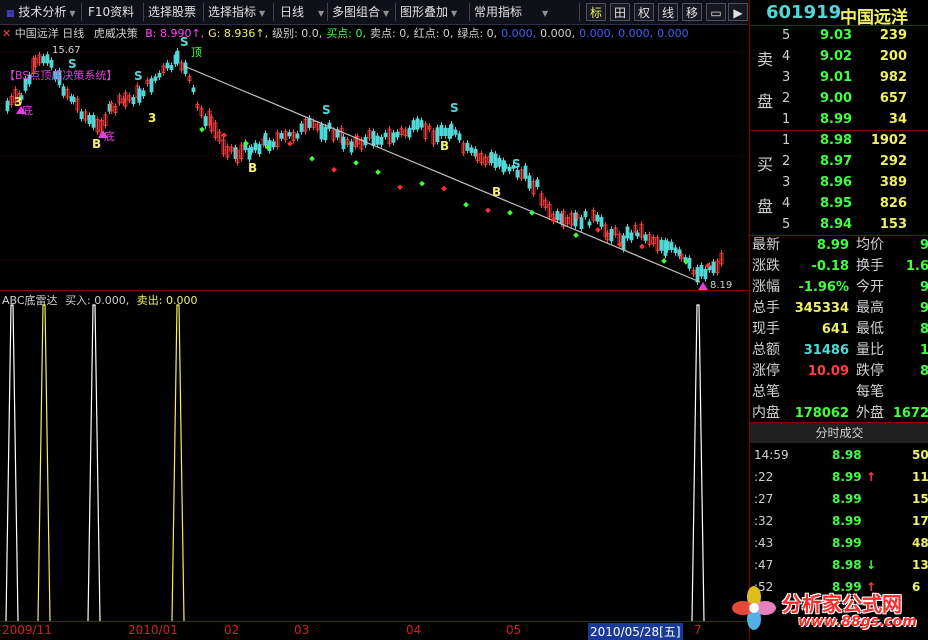 Image resolution: width=928 pixels, height=640 pixels. Describe the element at coordinates (362, 12) in the screenshot. I see `menu-multi-chart: 多图组合 ▼` at that location.